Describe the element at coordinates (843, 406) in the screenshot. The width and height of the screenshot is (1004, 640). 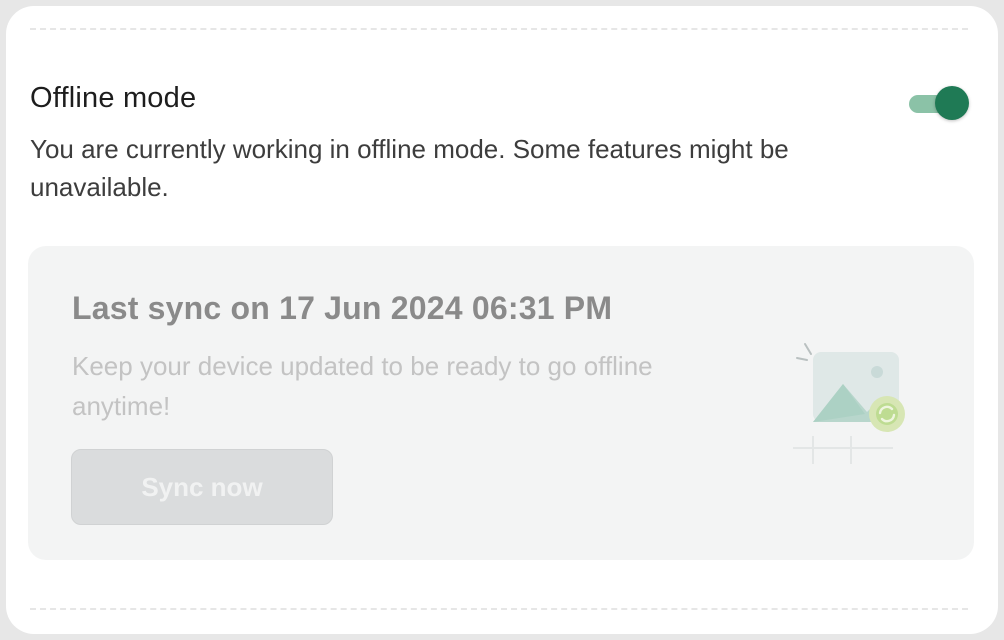
I see `image-sync-icon` at that location.